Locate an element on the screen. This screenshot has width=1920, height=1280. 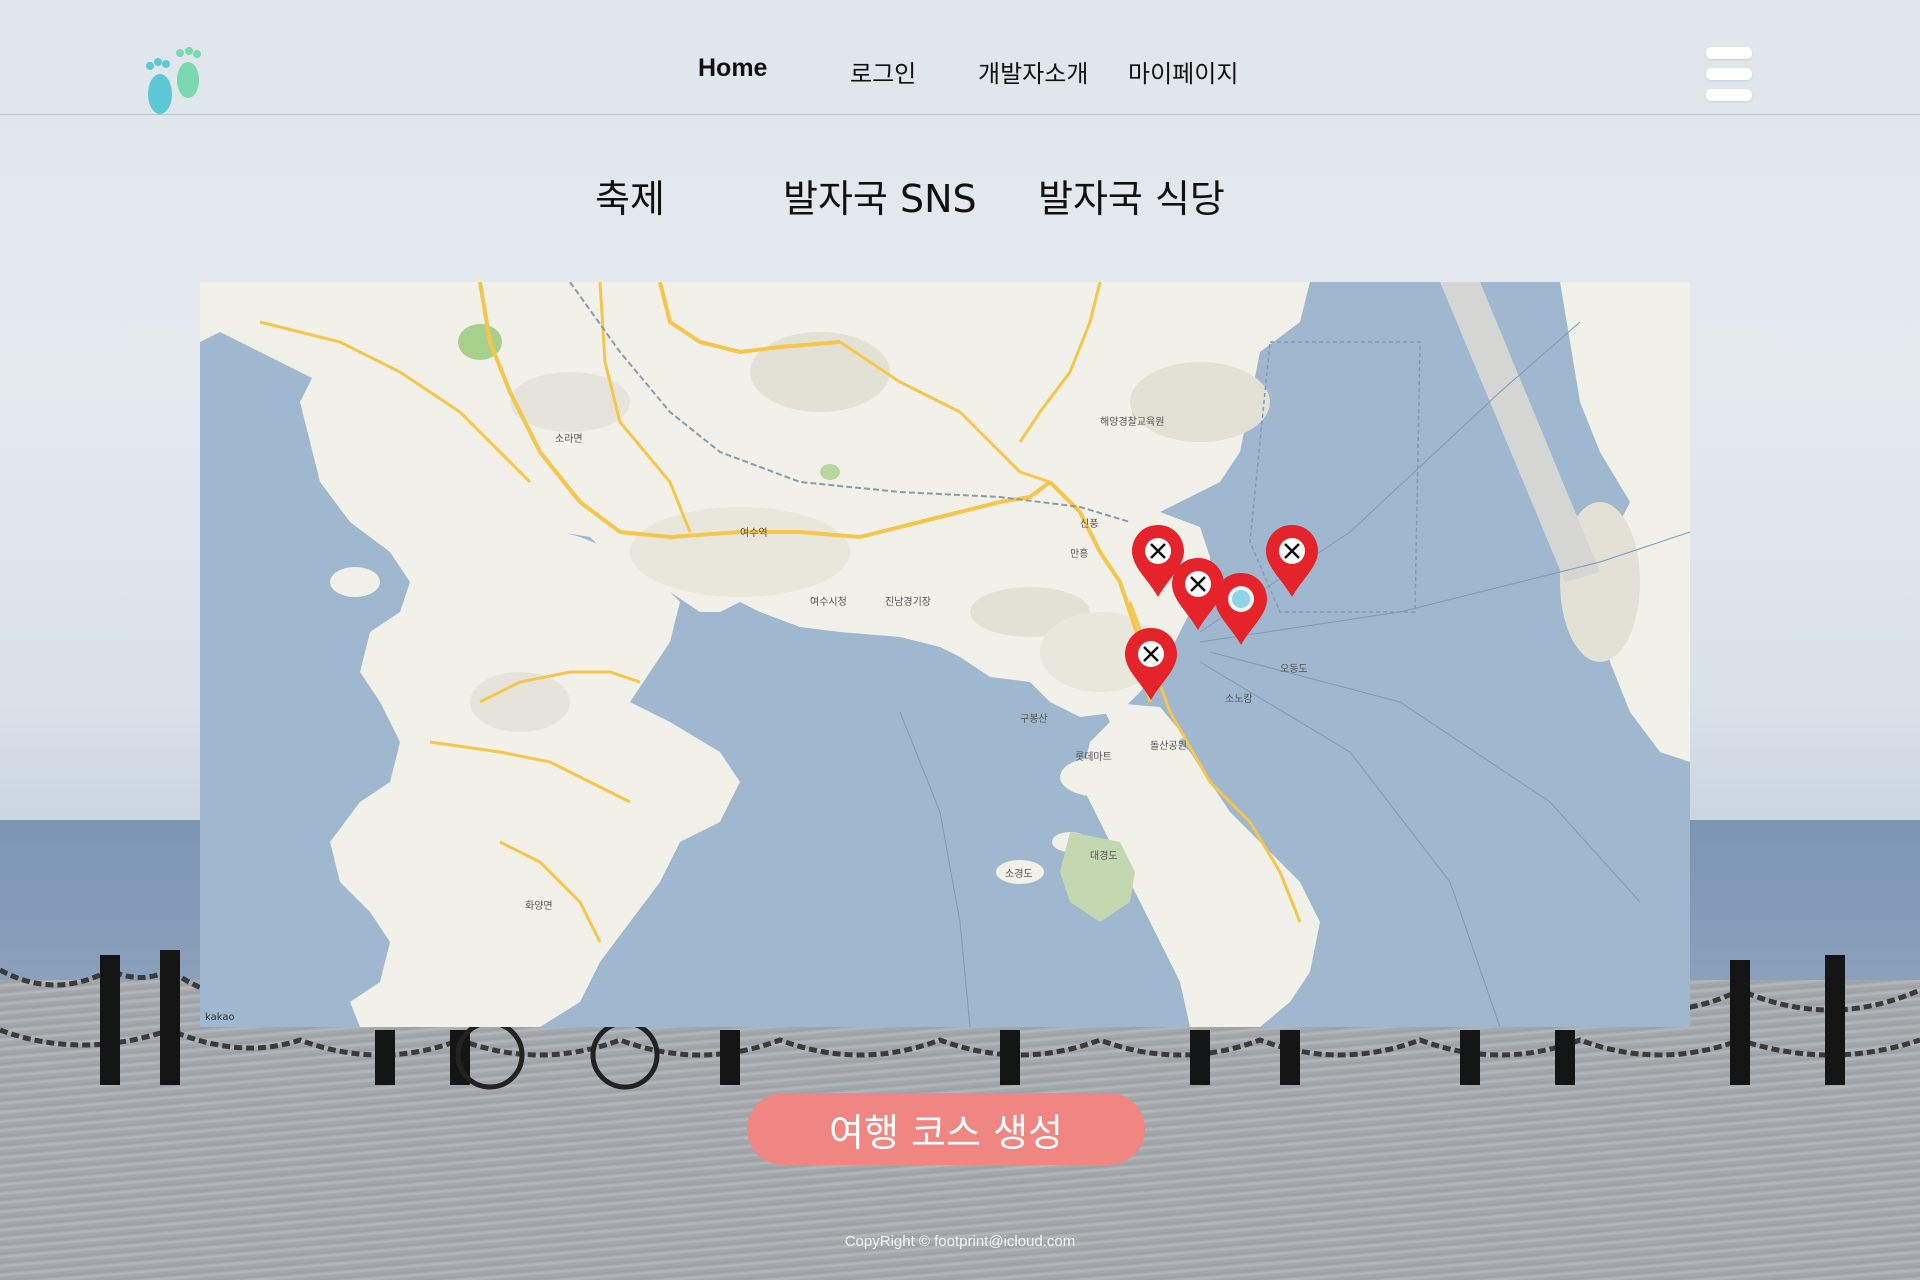
map-label-sonam: 소노캄 is located at coordinates (1239, 699).